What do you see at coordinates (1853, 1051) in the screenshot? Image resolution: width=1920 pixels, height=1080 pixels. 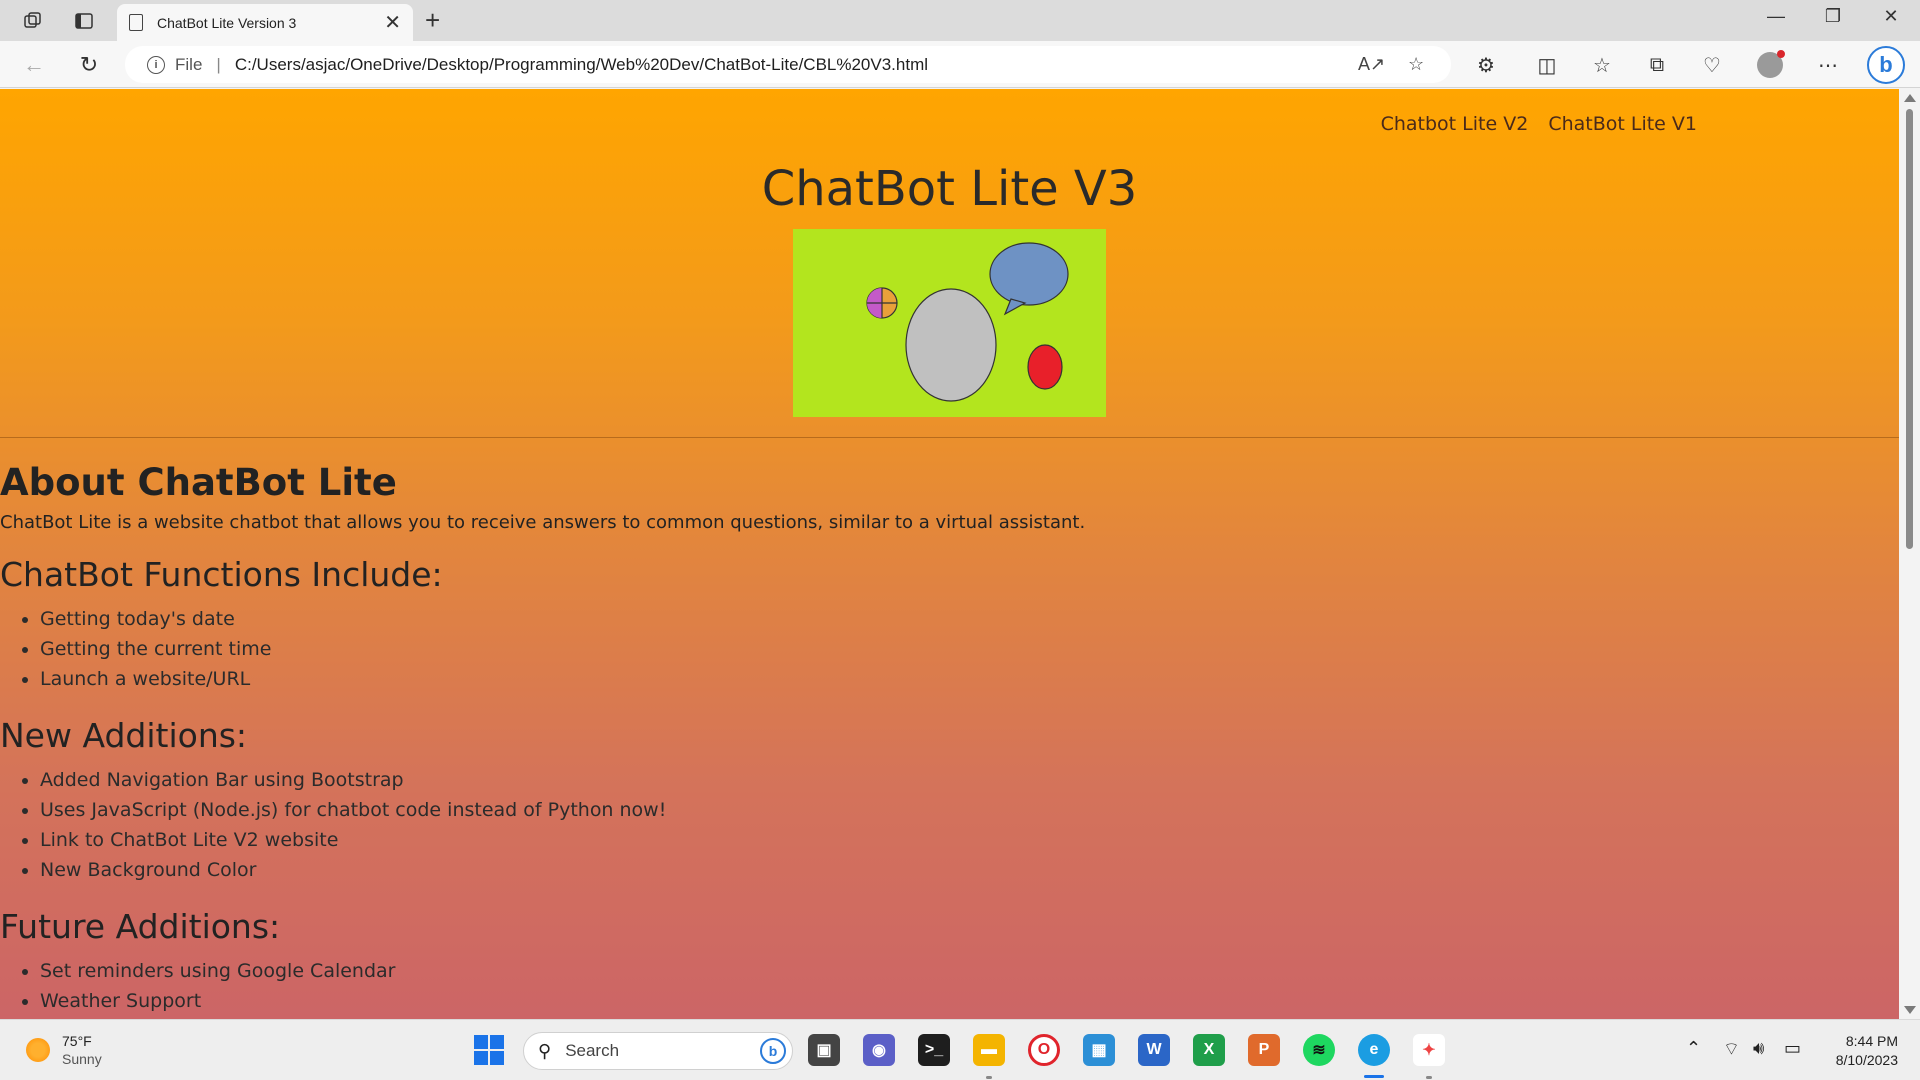 I see `system-clock: 8:44 PM 8/10/2023` at bounding box center [1853, 1051].